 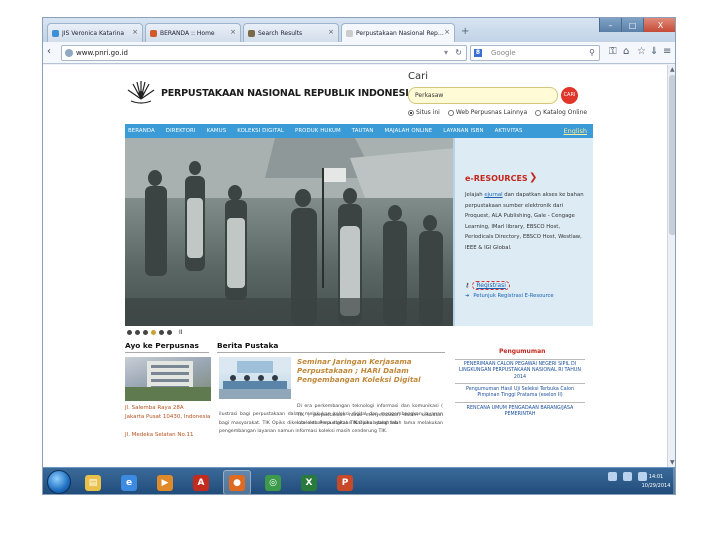 What do you see at coordinates (345, 482) in the screenshot?
I see `taskbar-app-powerpoint: P` at bounding box center [345, 482].